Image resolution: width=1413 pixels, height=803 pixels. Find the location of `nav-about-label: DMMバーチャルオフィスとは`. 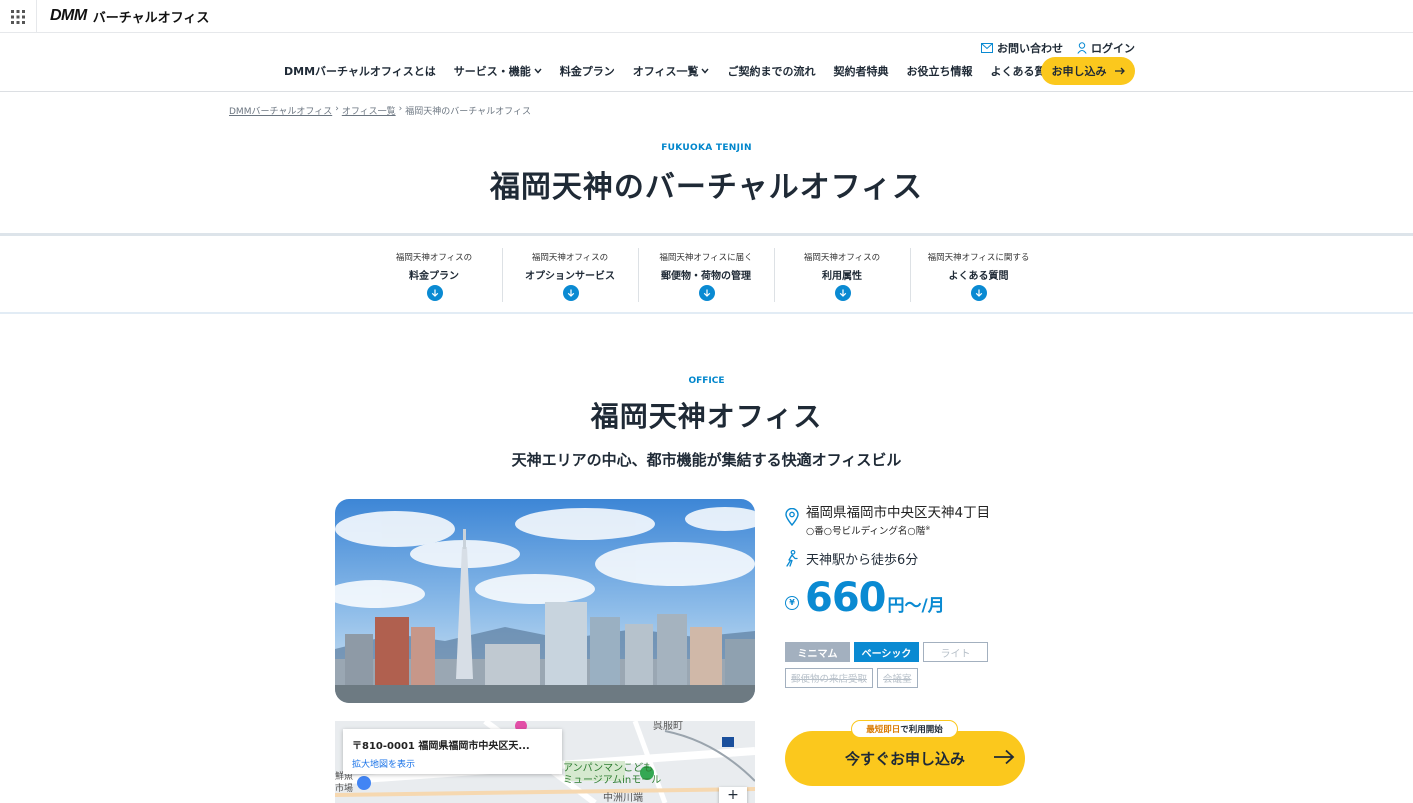

nav-about-label: DMMバーチャルオフィスとは is located at coordinates (360, 71).